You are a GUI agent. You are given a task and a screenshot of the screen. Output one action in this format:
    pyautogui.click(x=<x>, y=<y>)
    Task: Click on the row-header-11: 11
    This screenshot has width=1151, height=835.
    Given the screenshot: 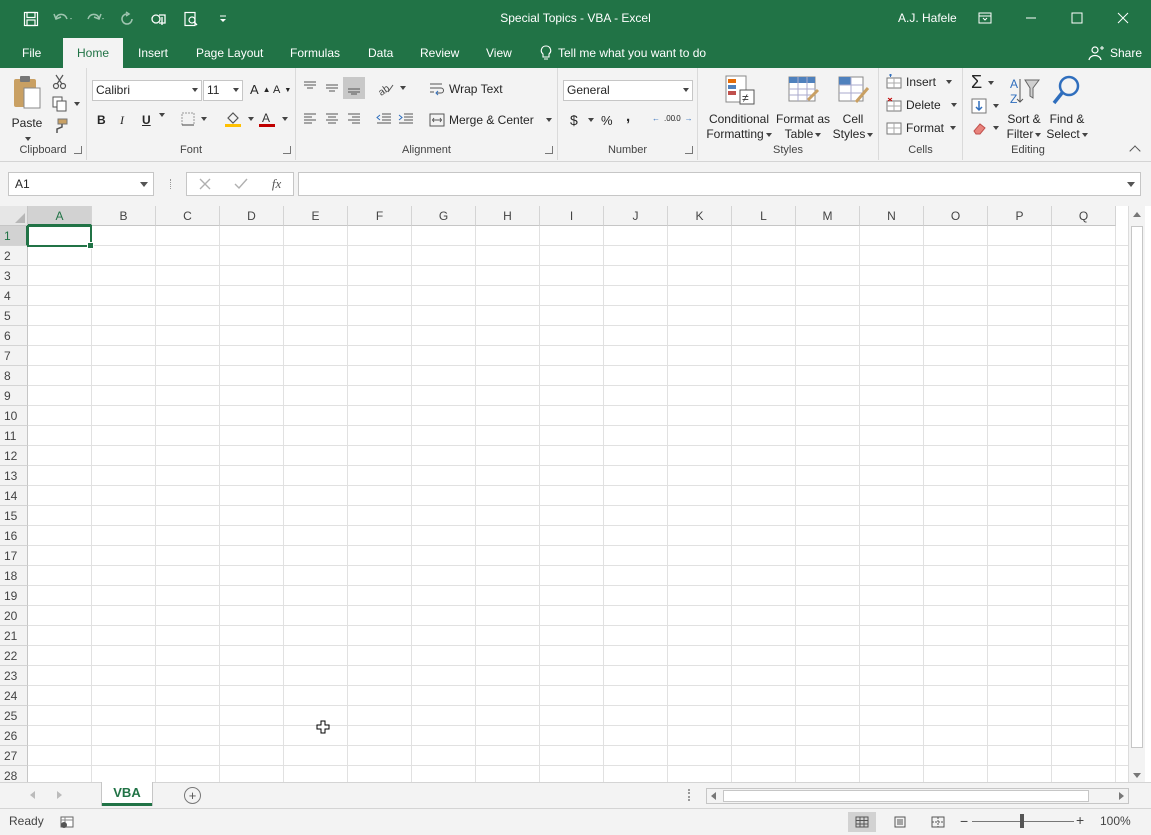 What is the action you would take?
    pyautogui.click(x=14, y=436)
    